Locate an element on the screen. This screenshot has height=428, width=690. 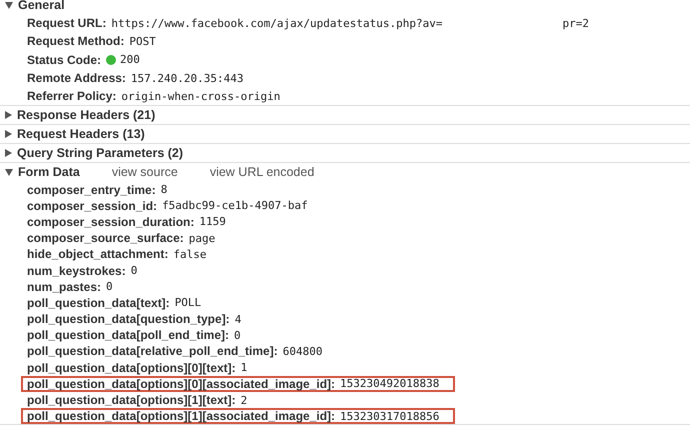
section-header: Form Data is located at coordinates (49, 172).